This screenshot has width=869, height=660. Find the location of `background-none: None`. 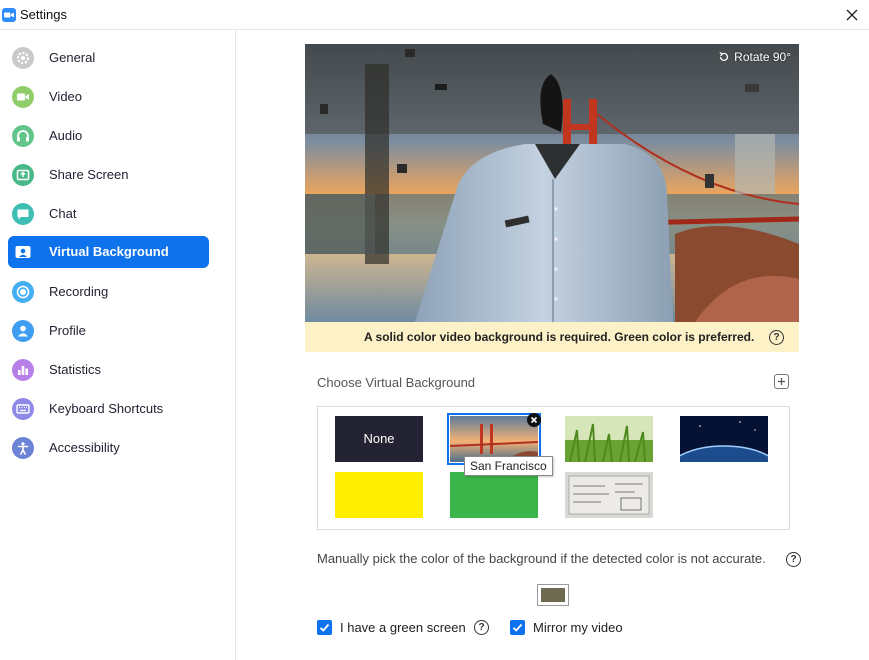

background-none: None is located at coordinates (379, 439).